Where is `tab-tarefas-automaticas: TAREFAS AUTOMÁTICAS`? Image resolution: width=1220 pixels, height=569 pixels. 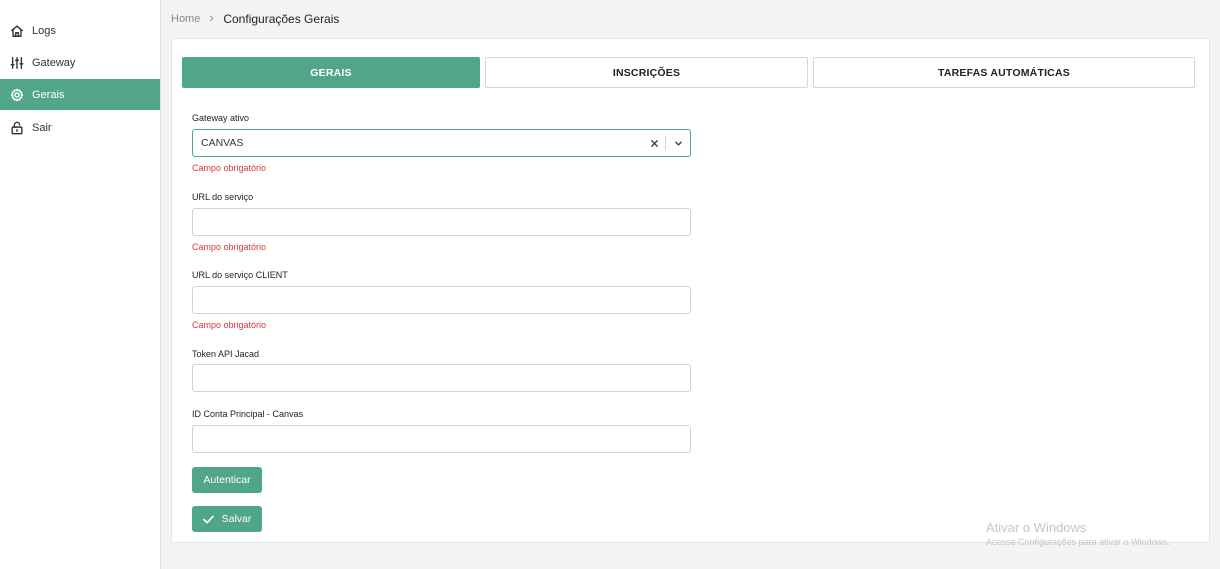
tab-tarefas-automaticas: TAREFAS AUTOMÁTICAS is located at coordinates (1004, 72).